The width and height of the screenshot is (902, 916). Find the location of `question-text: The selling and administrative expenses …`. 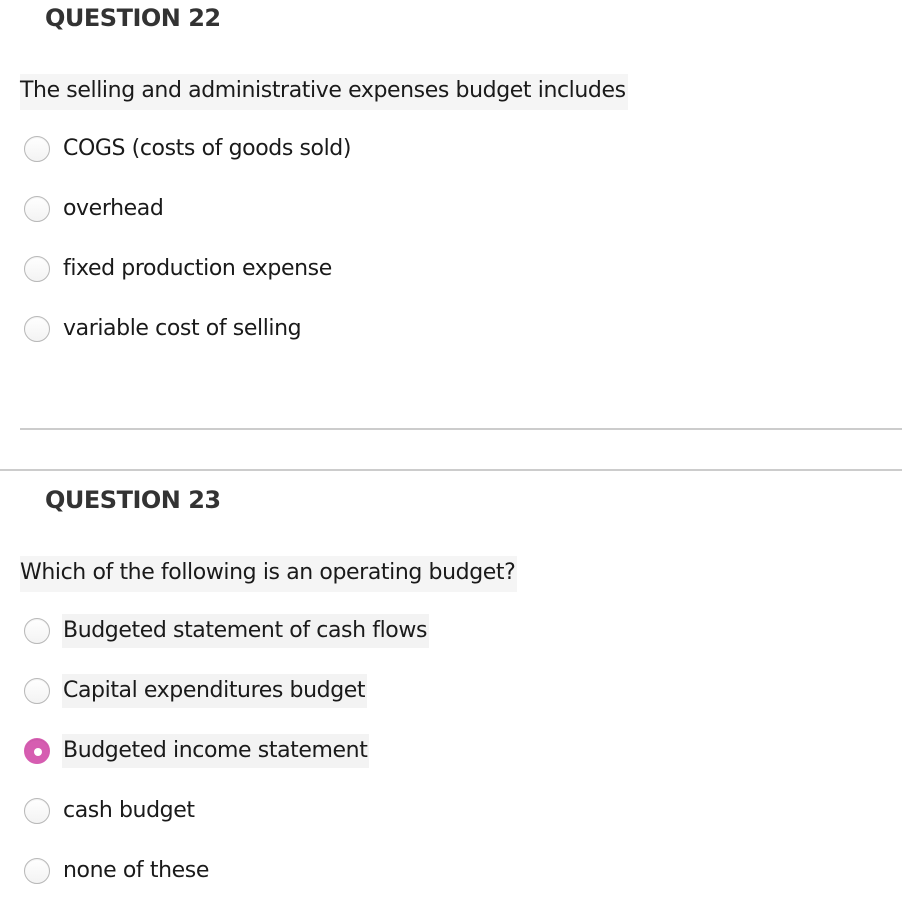

question-text: The selling and administrative expenses … is located at coordinates (324, 92).